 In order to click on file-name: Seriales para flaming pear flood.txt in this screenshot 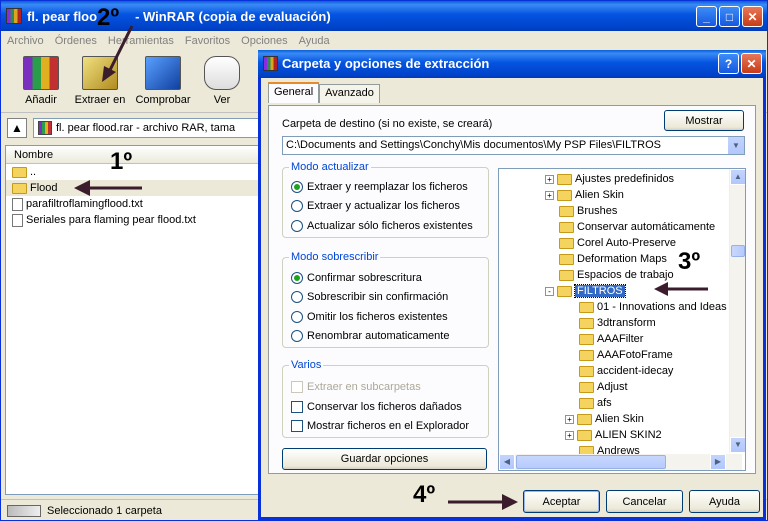, I will do `click(111, 220)`.